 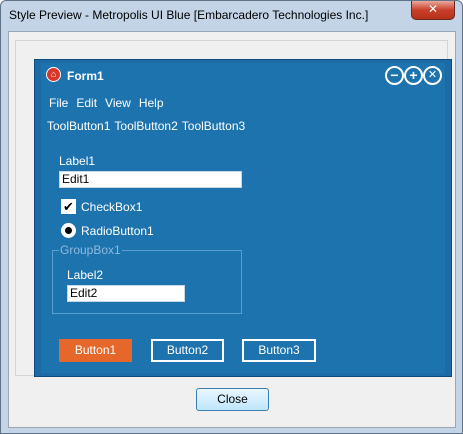 I want to click on label2: Label2, so click(x=85, y=275).